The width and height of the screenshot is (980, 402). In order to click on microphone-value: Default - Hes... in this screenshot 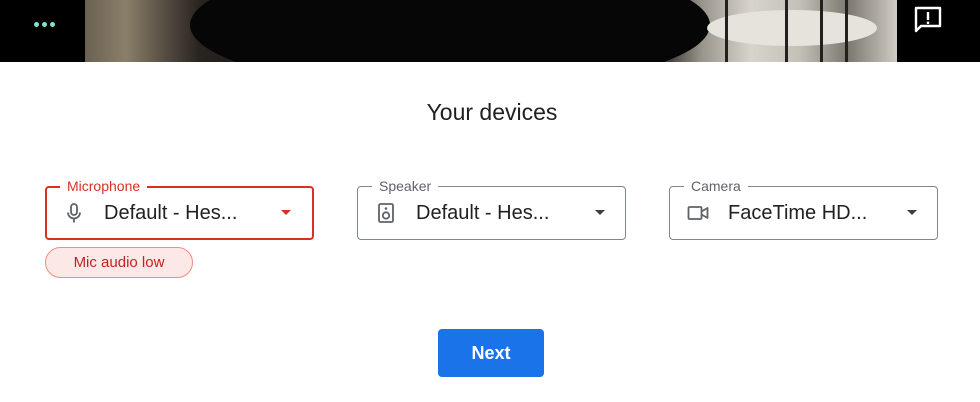, I will do `click(171, 213)`.